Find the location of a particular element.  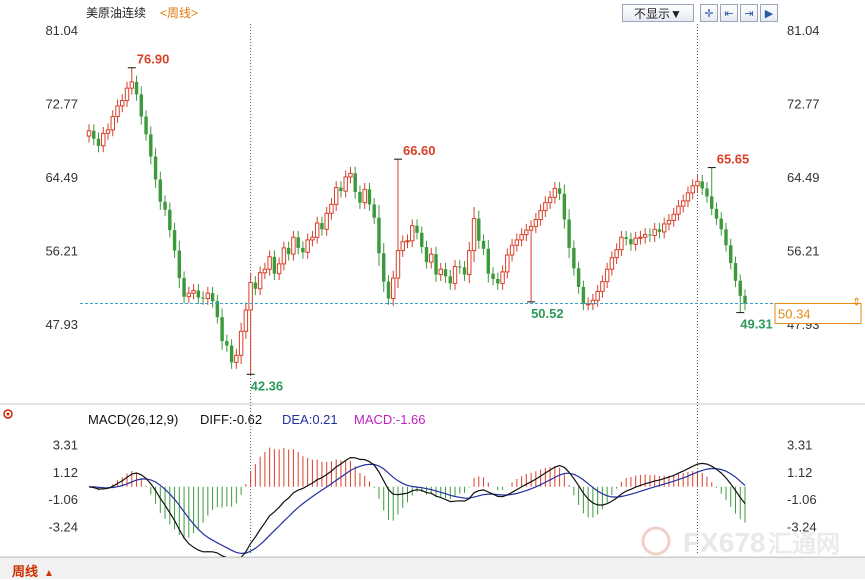

period-tab: 周线 ▲ is located at coordinates (33, 570).